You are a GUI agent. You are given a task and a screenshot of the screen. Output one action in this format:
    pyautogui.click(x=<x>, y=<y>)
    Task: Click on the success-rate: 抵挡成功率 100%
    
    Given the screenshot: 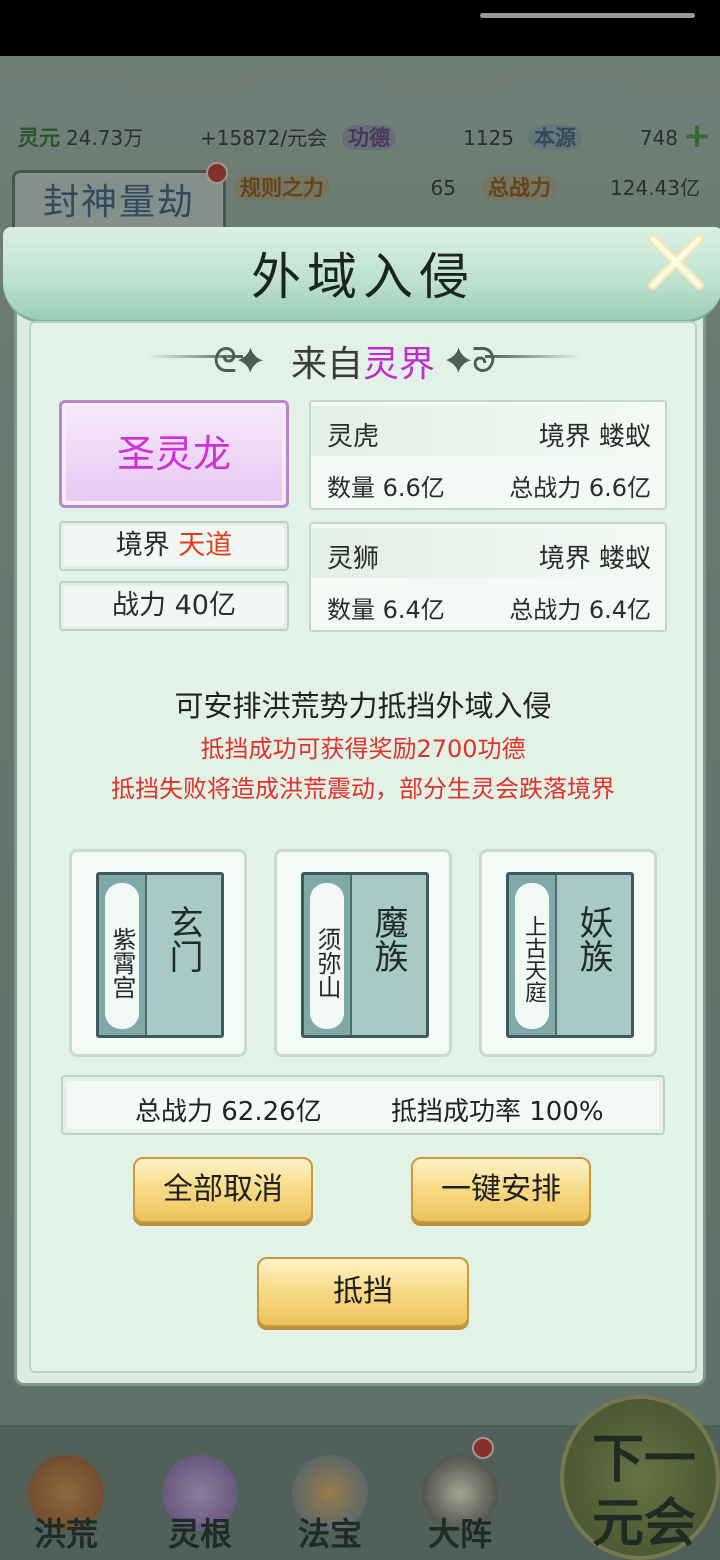 What is the action you would take?
    pyautogui.click(x=497, y=1112)
    